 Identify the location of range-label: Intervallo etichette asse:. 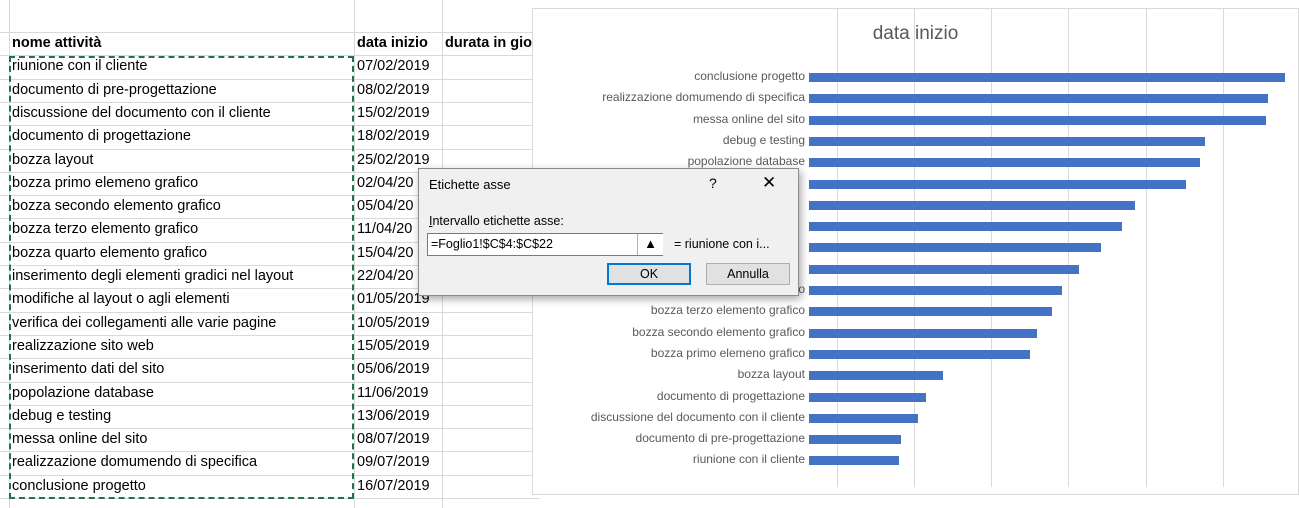
(496, 221).